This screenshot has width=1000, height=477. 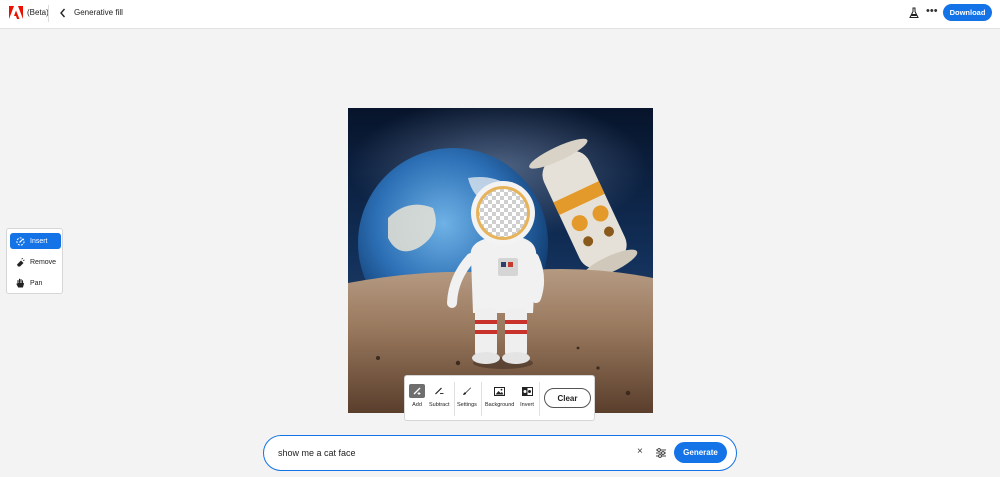 I want to click on top-bar: (Beta) Generative fill ••• Download, so click(x=500, y=14).